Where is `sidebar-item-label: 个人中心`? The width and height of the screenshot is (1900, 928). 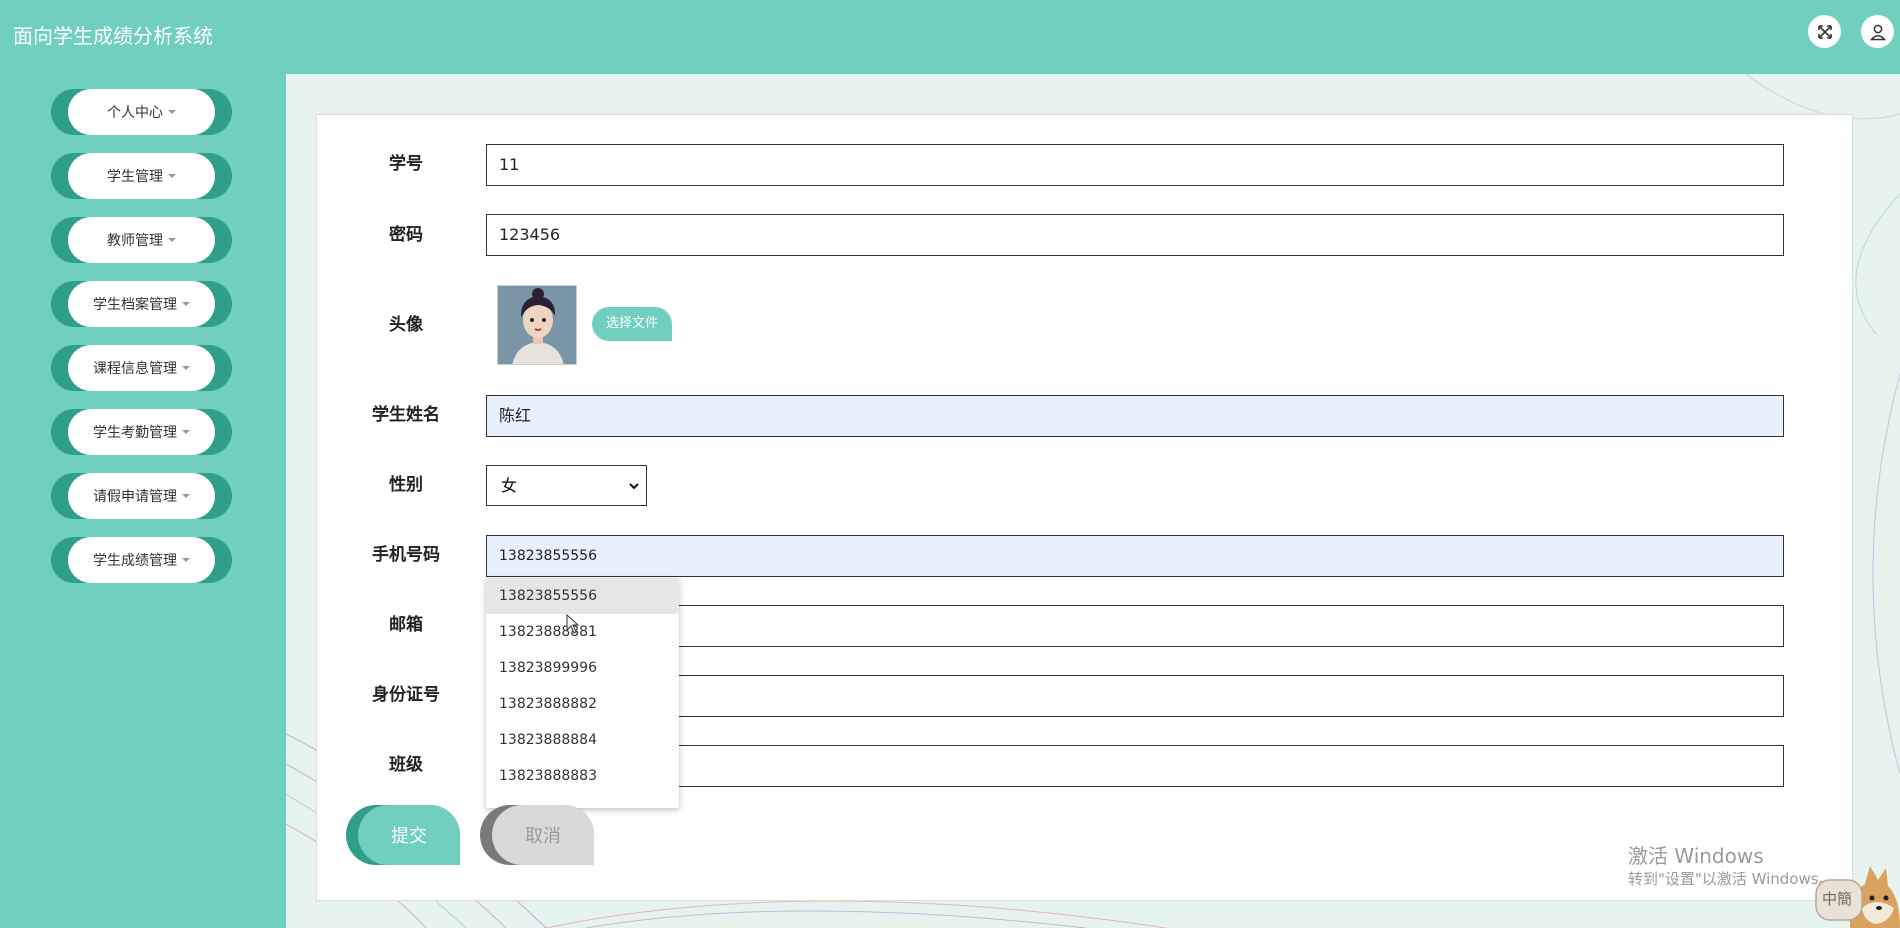 sidebar-item-label: 个人中心 is located at coordinates (135, 113).